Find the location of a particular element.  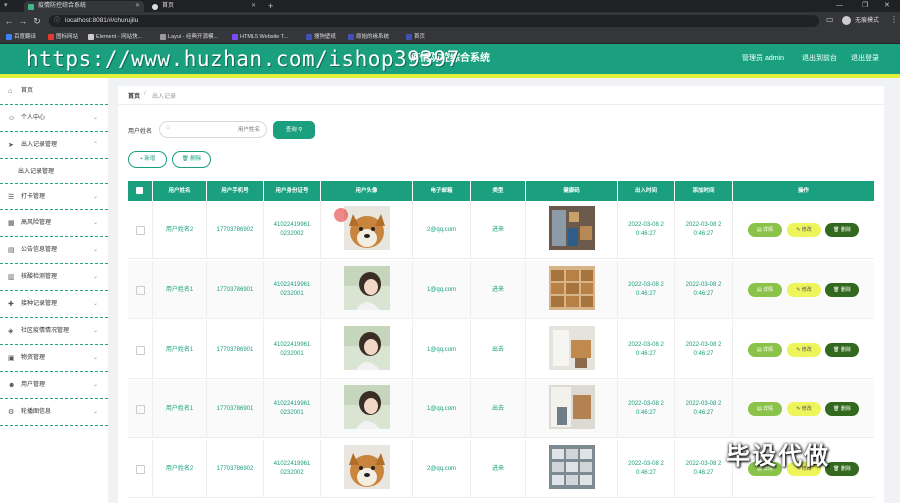

back-icon: ← is located at coordinates (9, 21).